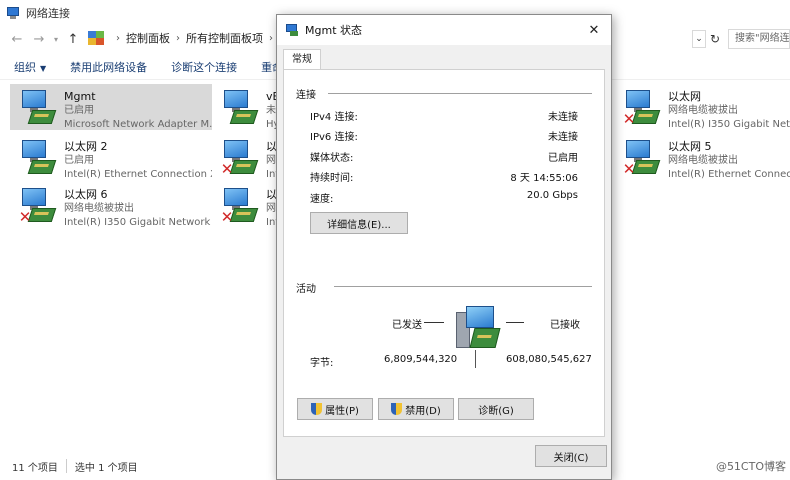 The width and height of the screenshot is (790, 480). What do you see at coordinates (407, 325) in the screenshot?
I see `sent-label: 已发送` at bounding box center [407, 325].